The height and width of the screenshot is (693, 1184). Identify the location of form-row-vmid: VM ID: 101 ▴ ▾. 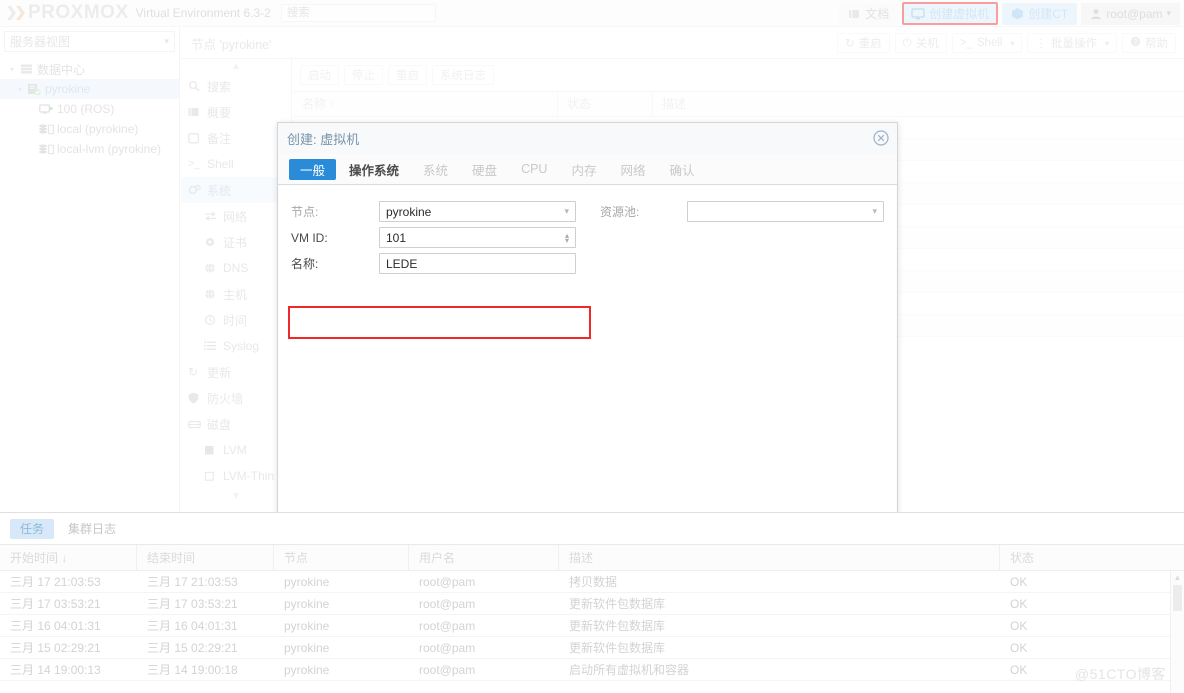
(587, 237).